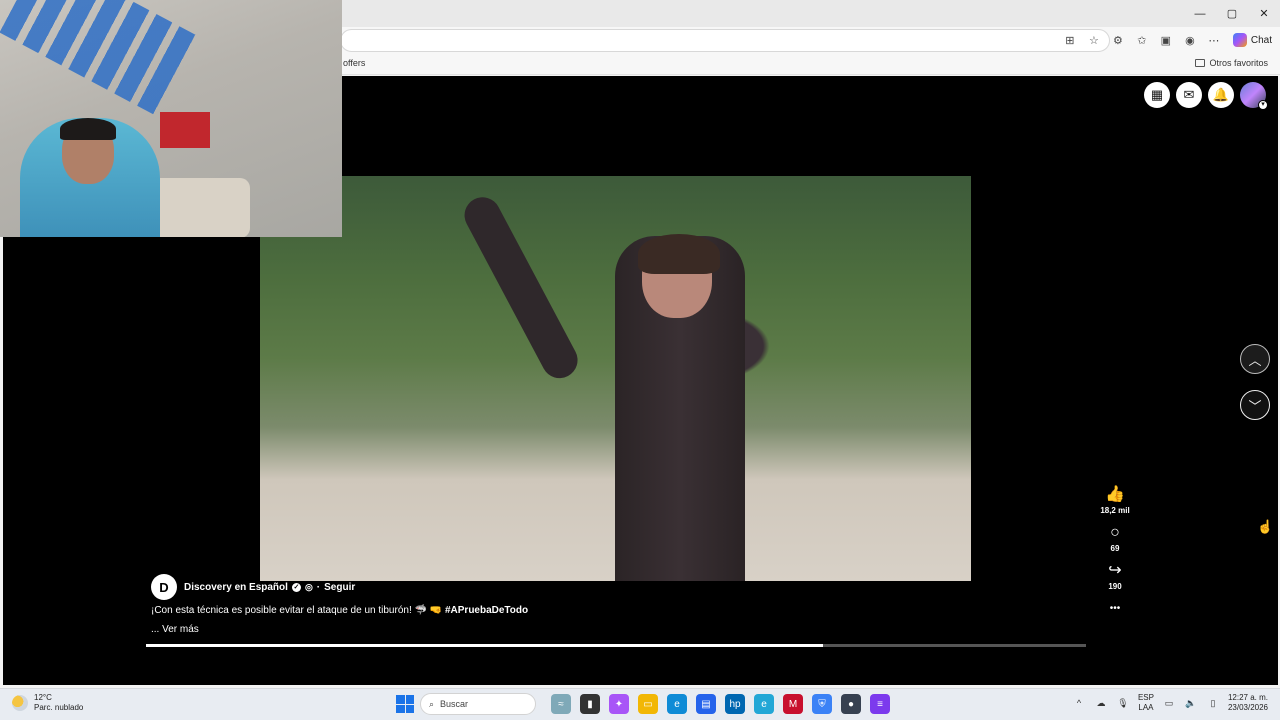 The width and height of the screenshot is (1280, 720). I want to click on taskbar-app-mcafee-icon: M, so click(793, 704).